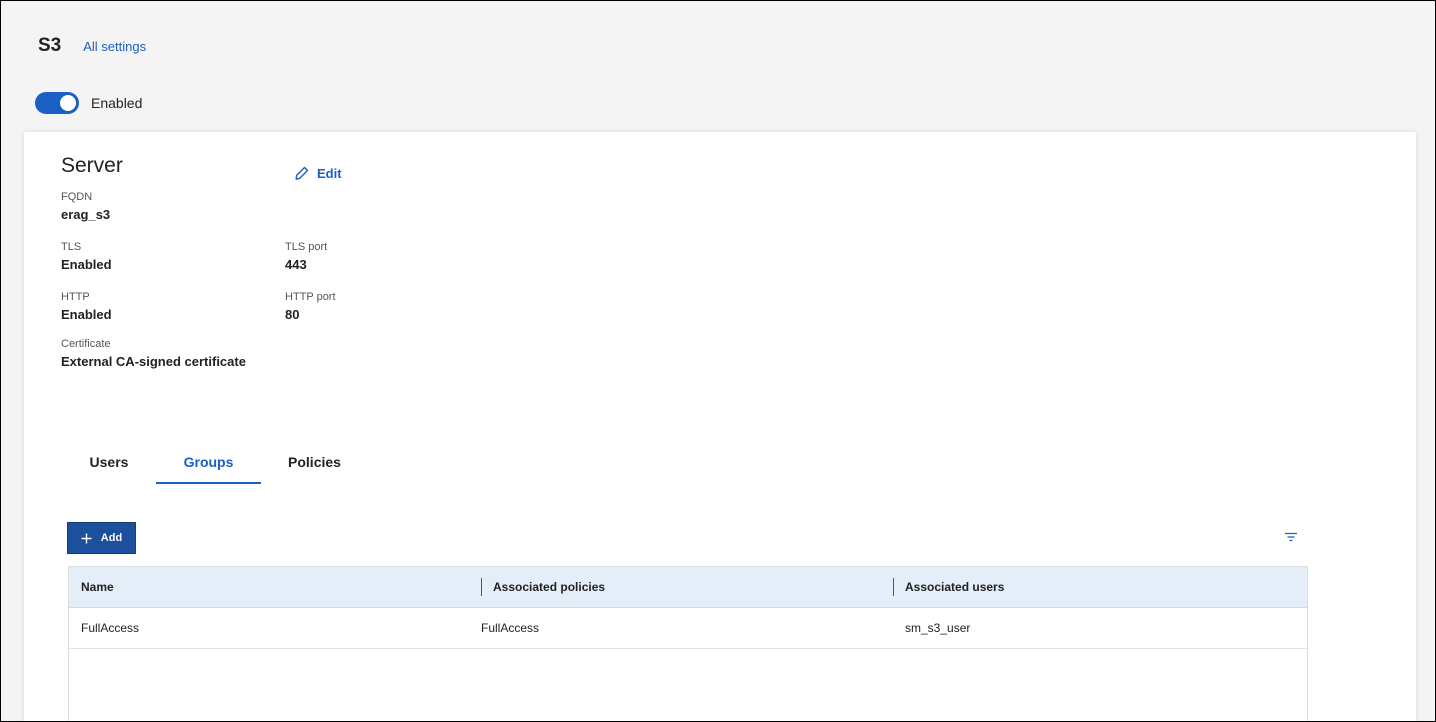  I want to click on add-label: Add, so click(111, 538).